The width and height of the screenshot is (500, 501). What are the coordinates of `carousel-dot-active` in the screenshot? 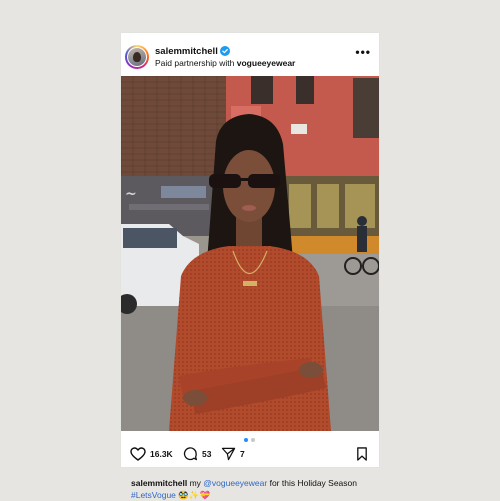 It's located at (246, 440).